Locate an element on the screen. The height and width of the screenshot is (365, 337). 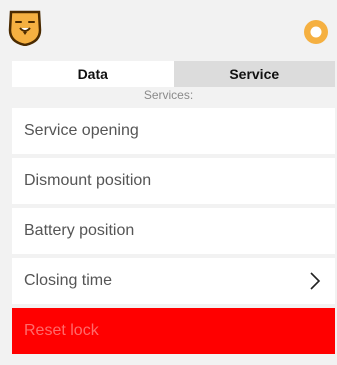
tab-bar: Data Service is located at coordinates (173, 74).